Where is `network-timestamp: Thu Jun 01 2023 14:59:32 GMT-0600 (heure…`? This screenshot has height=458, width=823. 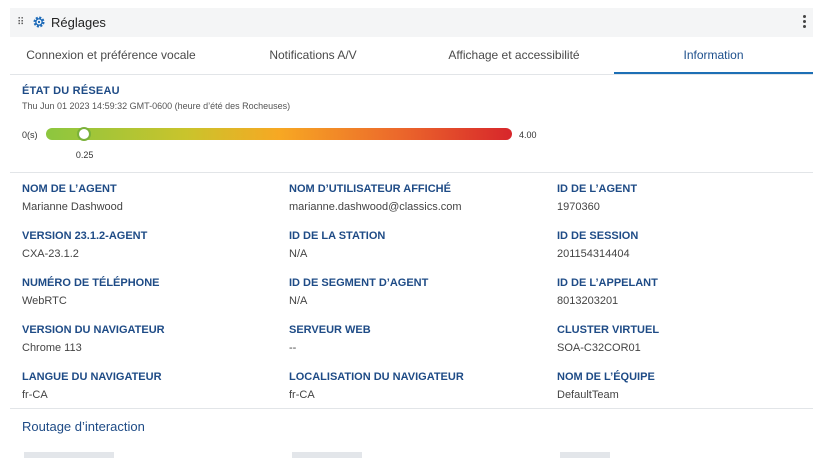 network-timestamp: Thu Jun 01 2023 14:59:32 GMT-0600 (heure… is located at coordinates (156, 106).